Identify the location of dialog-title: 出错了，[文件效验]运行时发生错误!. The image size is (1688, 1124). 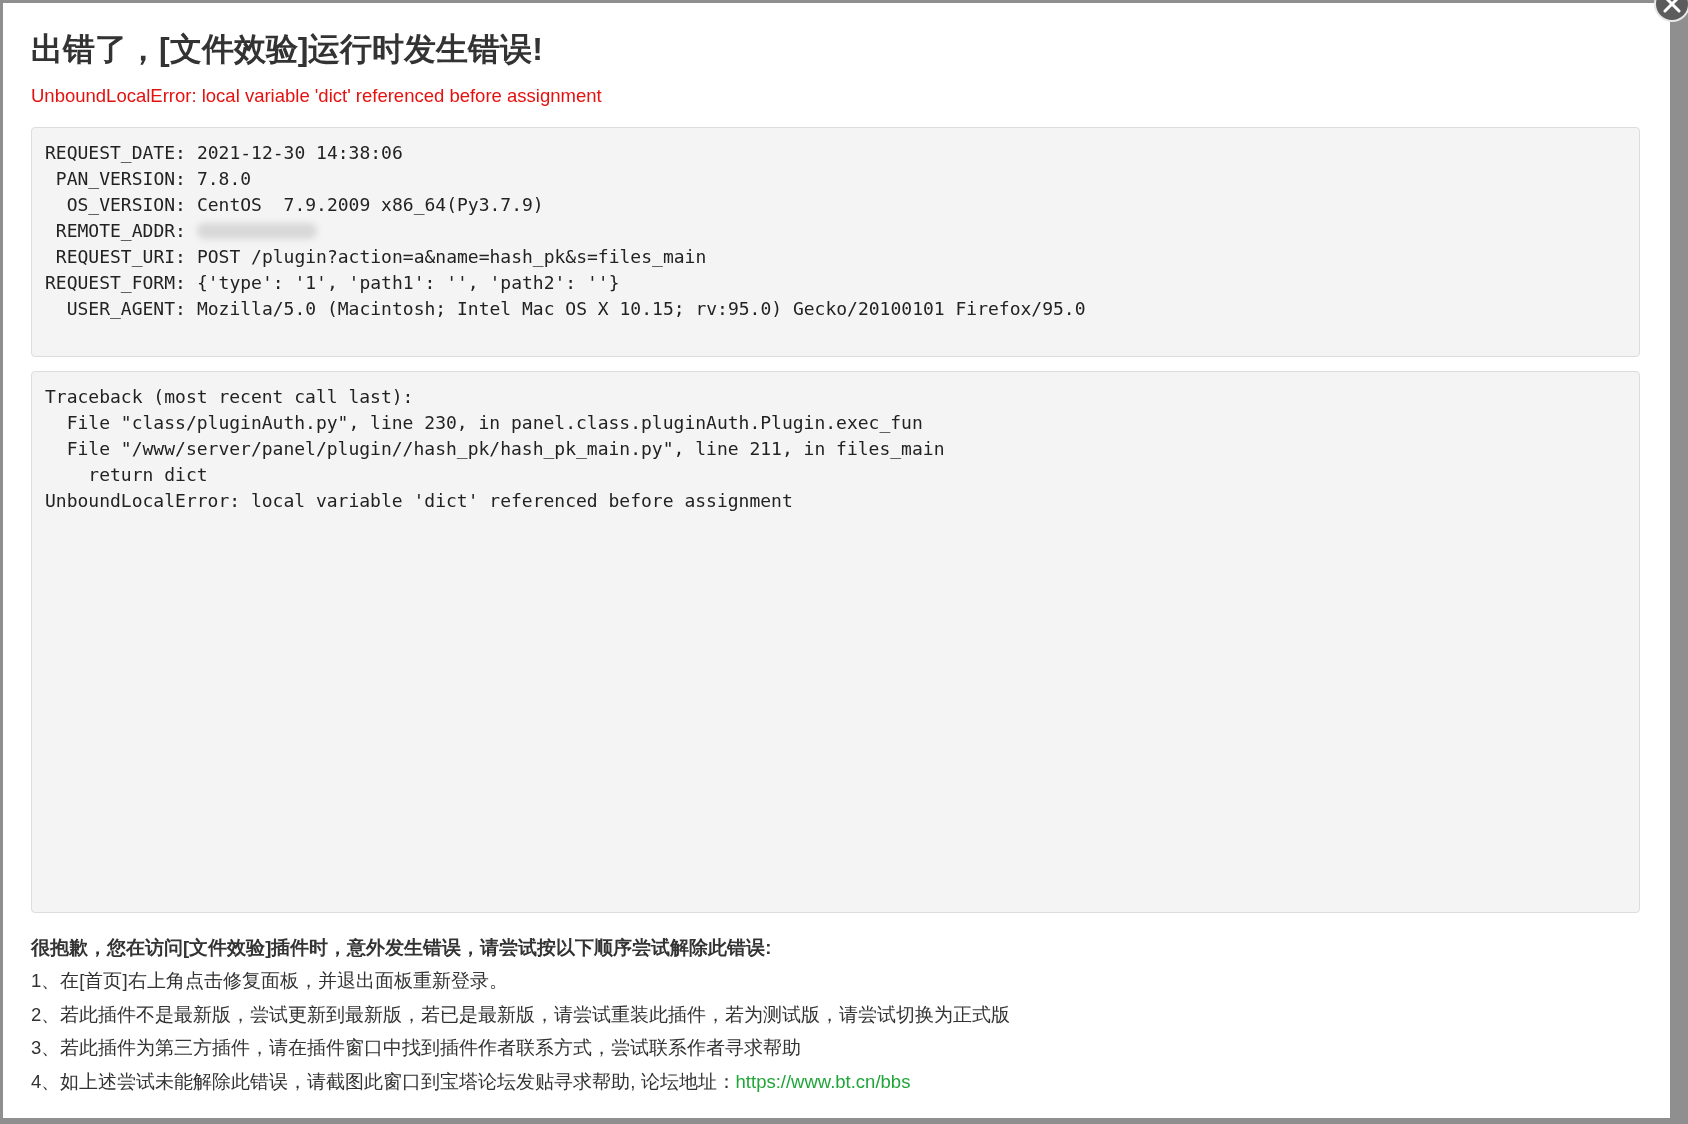
(287, 49).